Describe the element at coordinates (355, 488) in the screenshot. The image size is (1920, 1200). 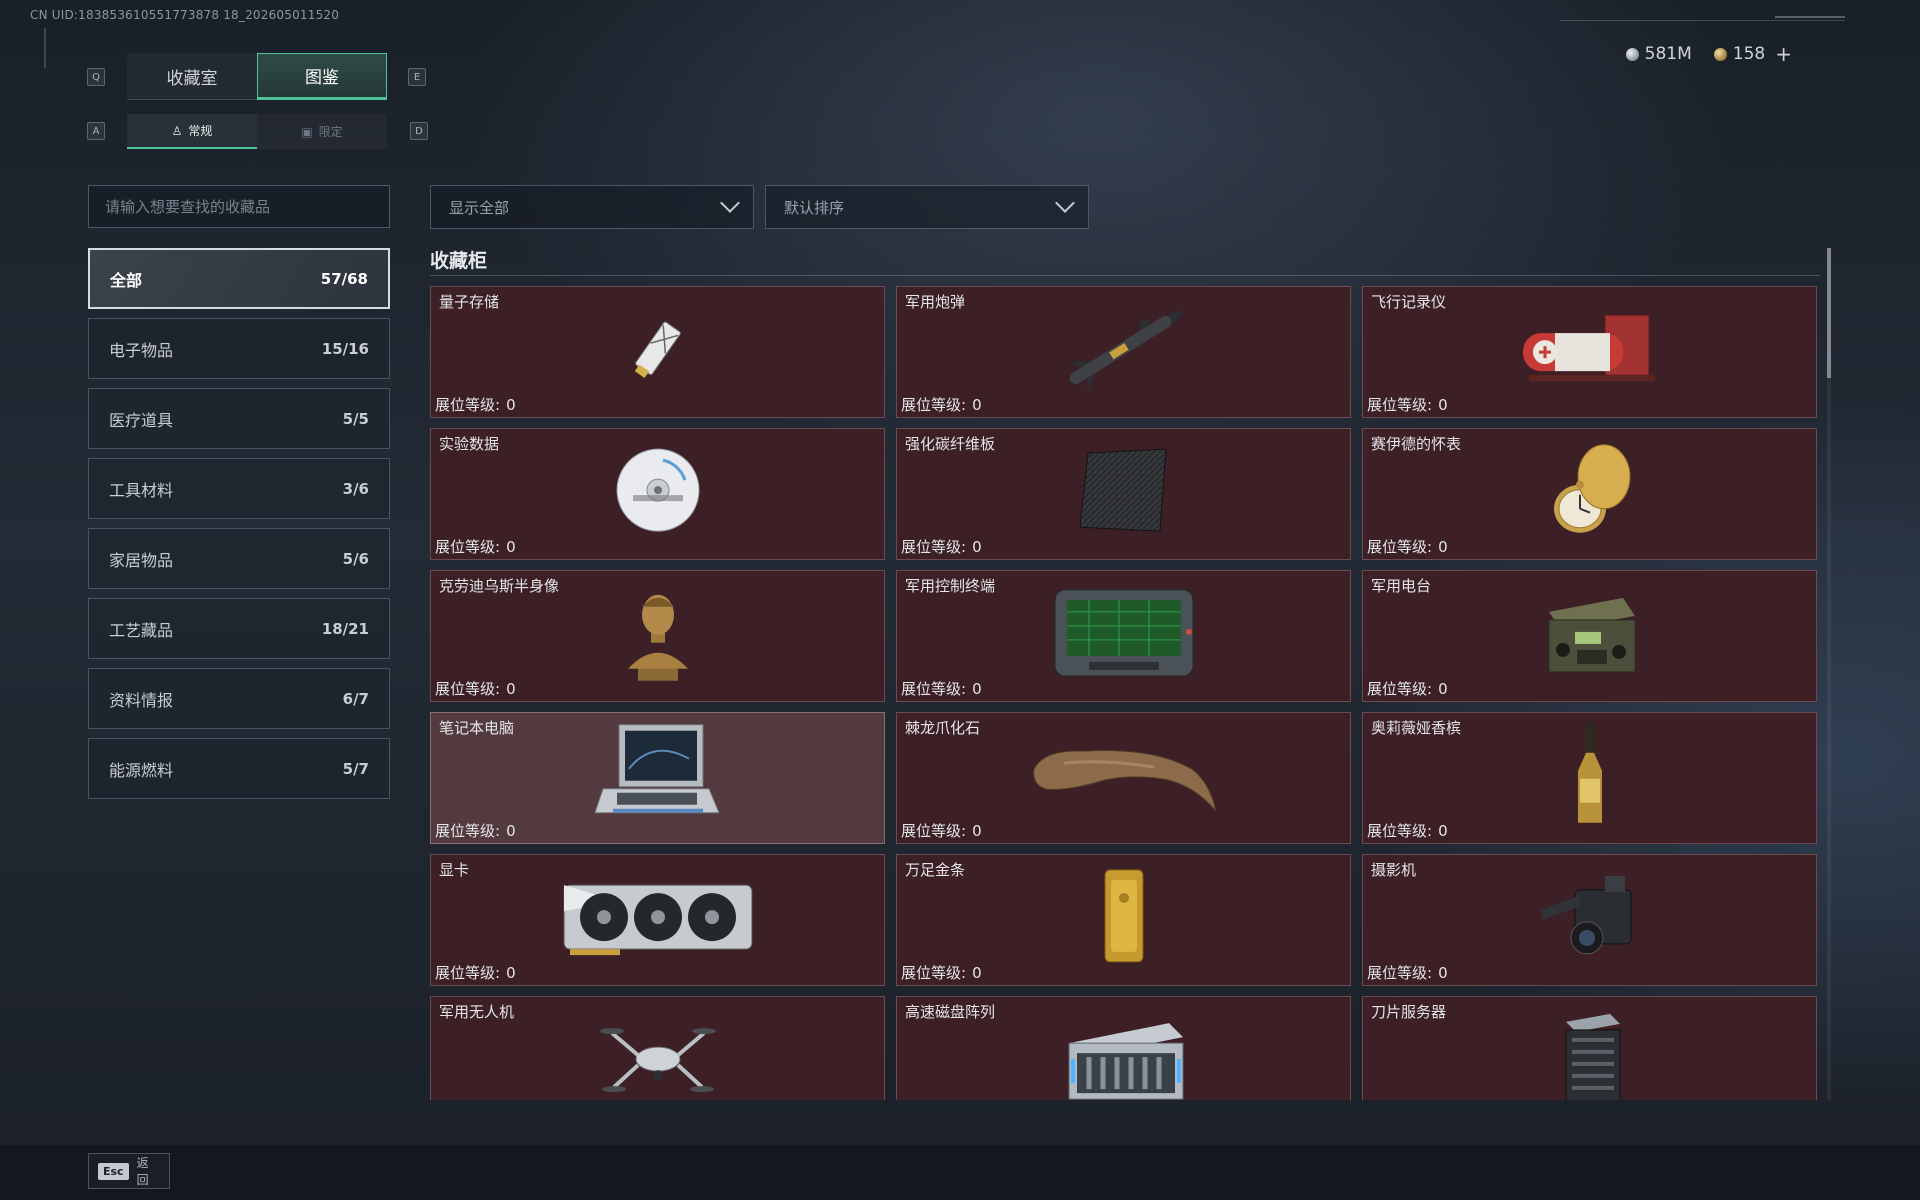
I see `category-count: 3/6` at that location.